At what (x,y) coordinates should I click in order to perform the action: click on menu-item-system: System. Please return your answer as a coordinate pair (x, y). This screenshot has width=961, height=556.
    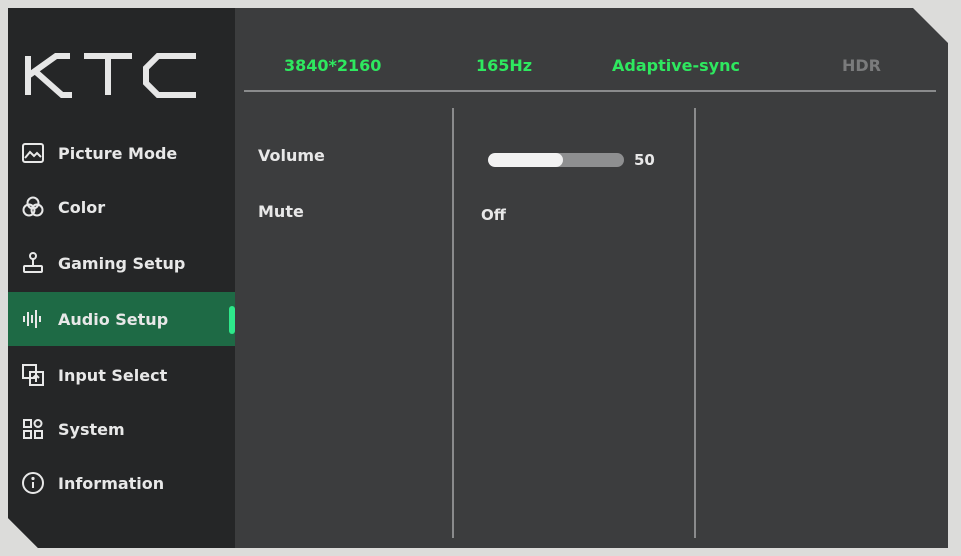
    Looking at the image, I should click on (121, 429).